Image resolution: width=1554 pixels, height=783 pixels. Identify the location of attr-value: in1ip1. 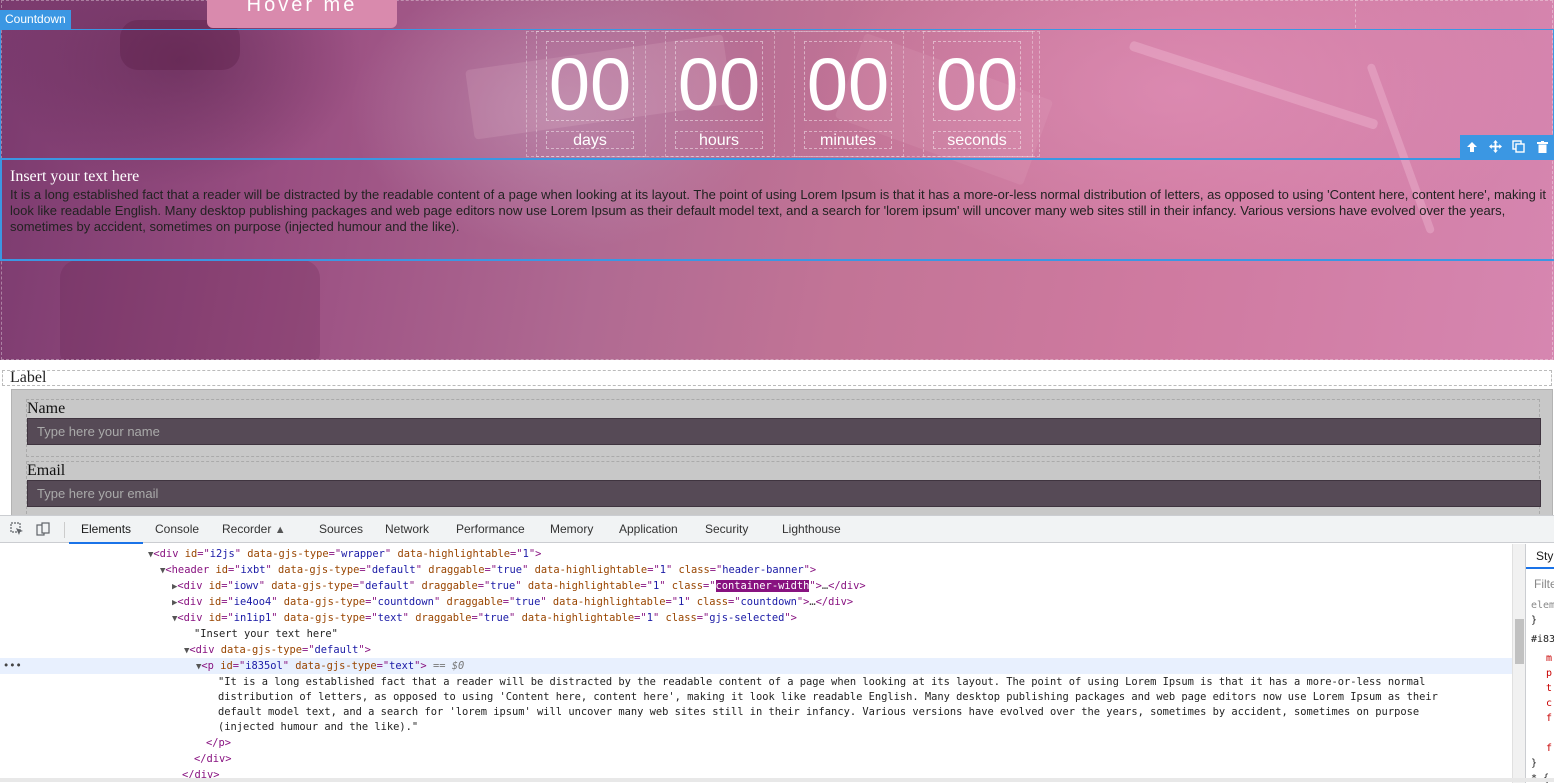
(253, 618).